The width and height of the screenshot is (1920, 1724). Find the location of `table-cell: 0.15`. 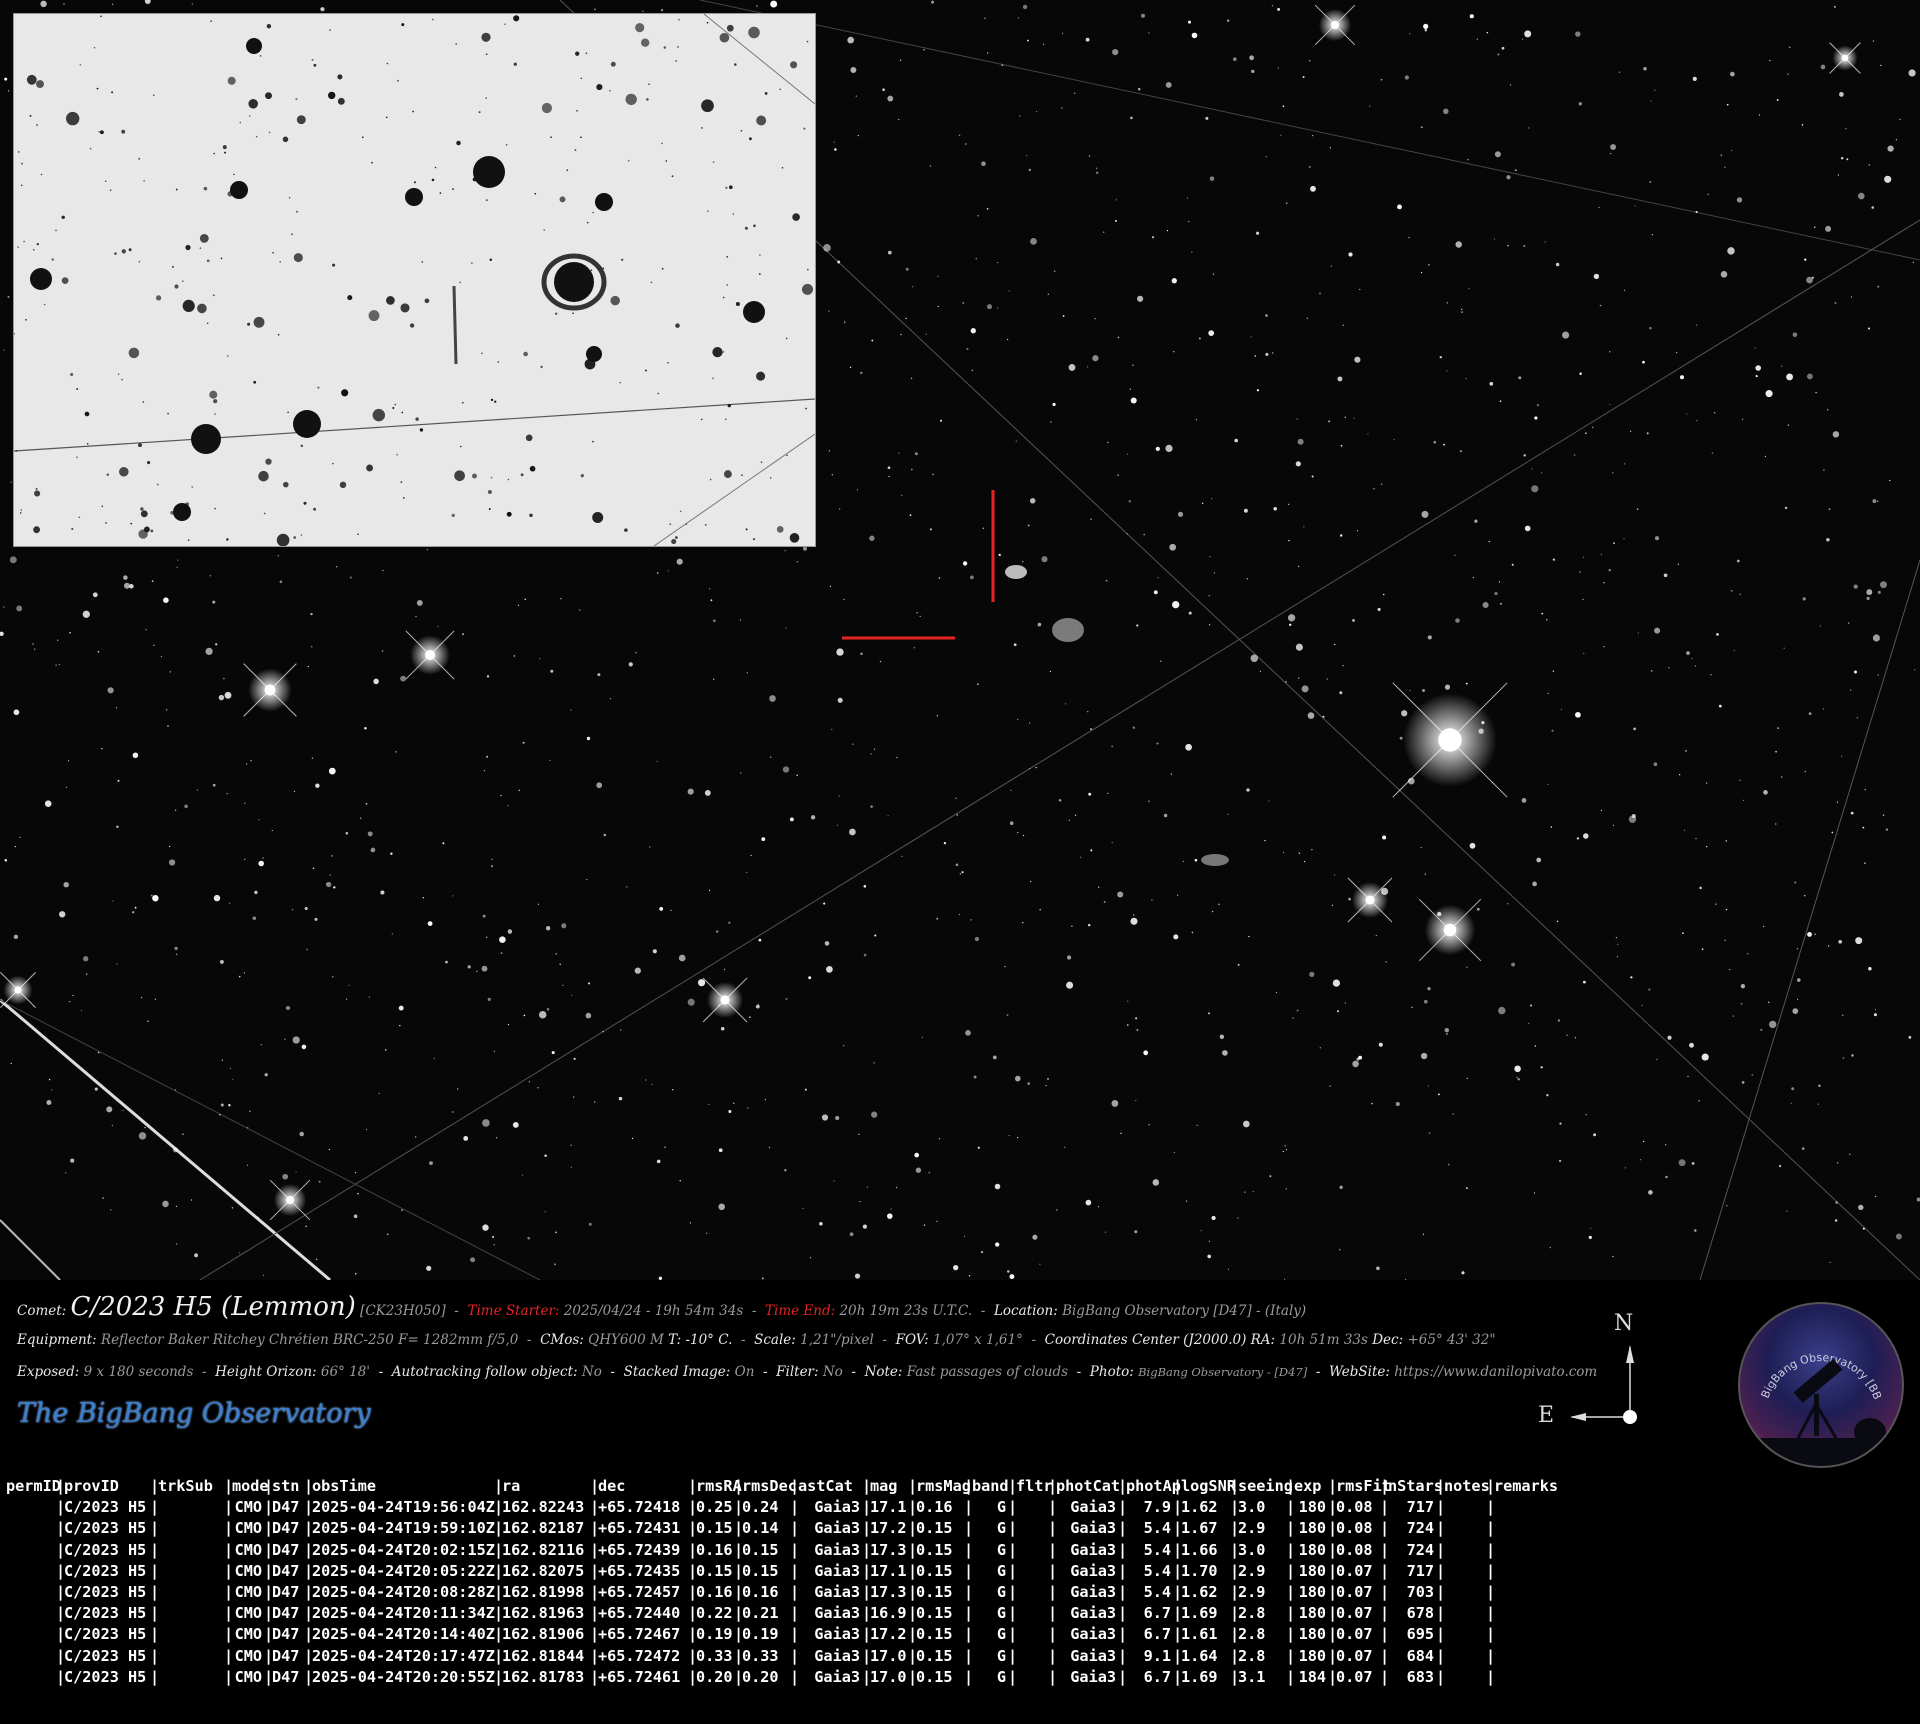

table-cell: 0.15 is located at coordinates (934, 1634).